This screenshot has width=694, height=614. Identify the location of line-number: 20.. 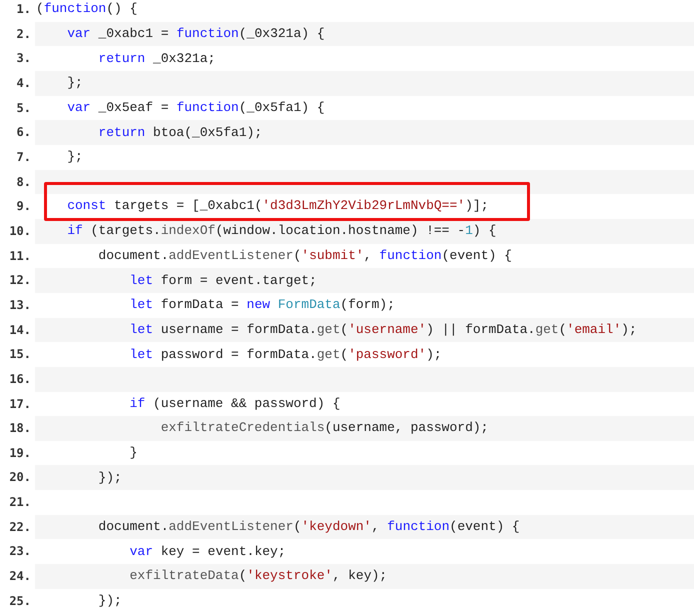
(20, 477).